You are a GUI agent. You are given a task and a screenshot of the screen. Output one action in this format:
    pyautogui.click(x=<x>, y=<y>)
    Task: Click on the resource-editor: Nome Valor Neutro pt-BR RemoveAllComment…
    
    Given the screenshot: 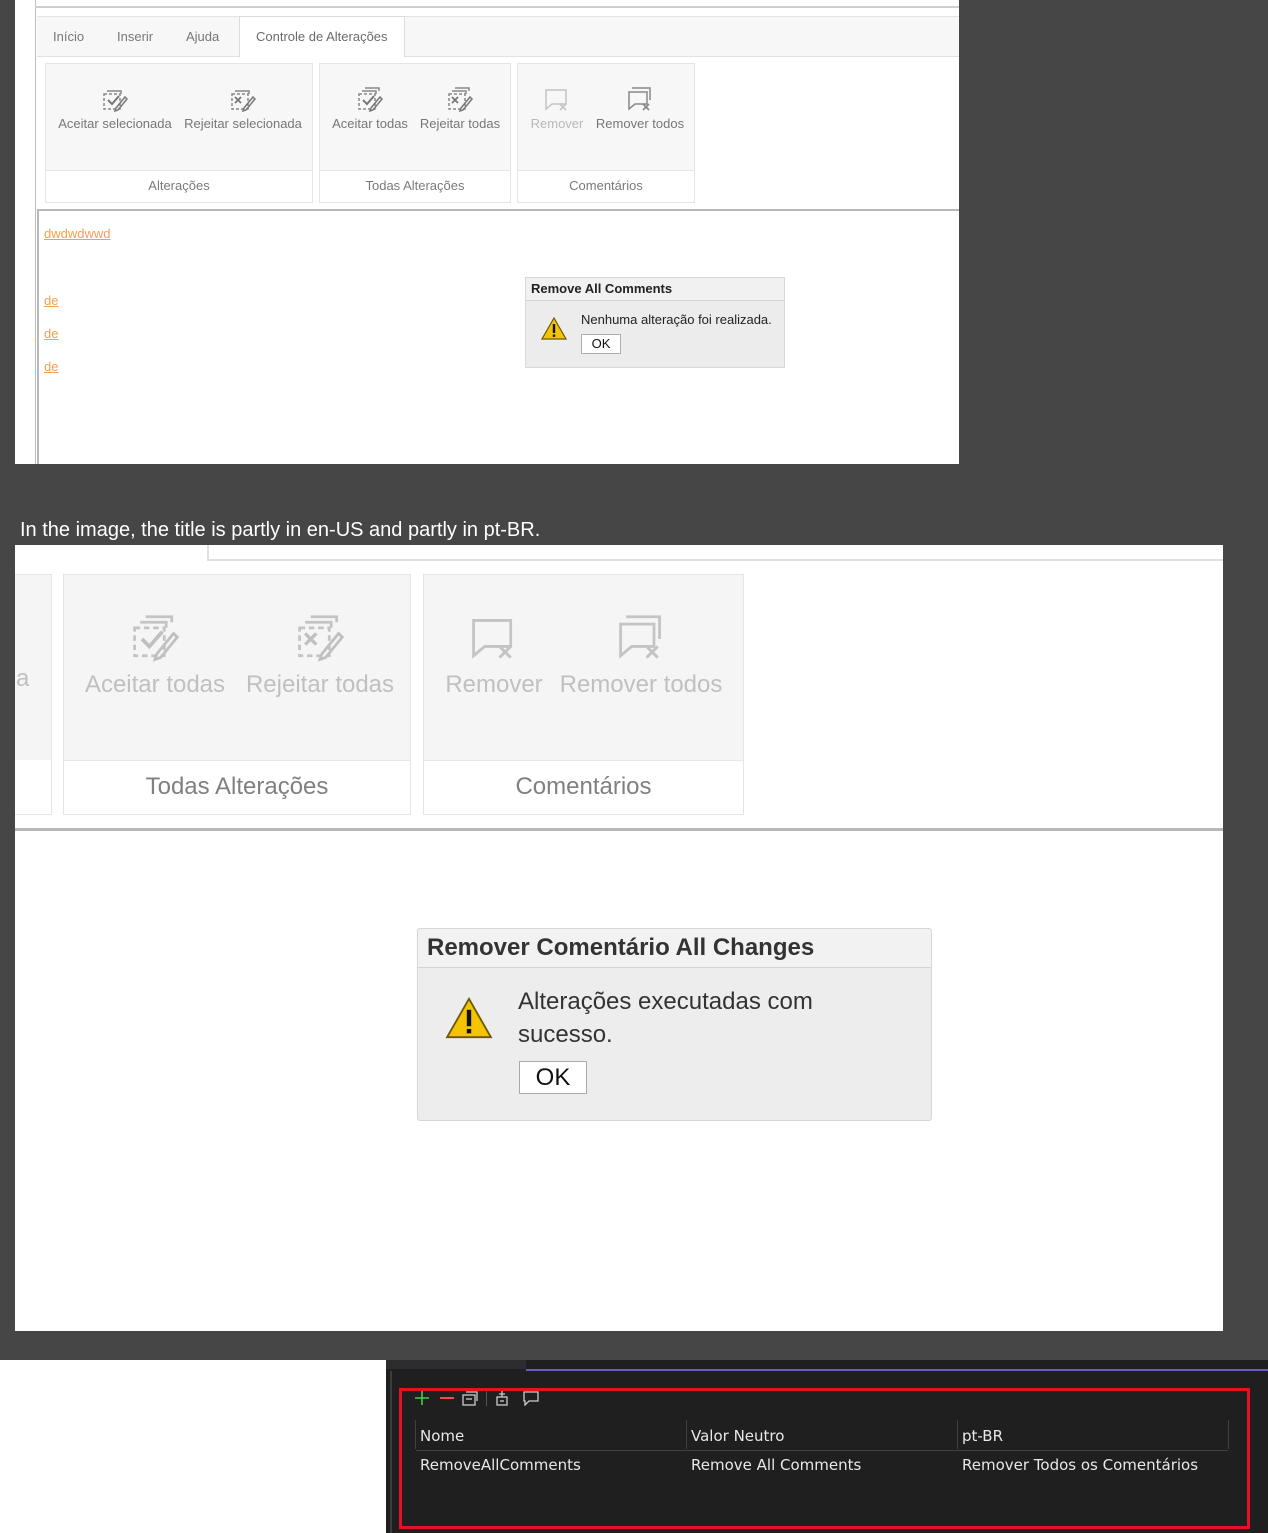 What is the action you would take?
    pyautogui.click(x=827, y=1446)
    